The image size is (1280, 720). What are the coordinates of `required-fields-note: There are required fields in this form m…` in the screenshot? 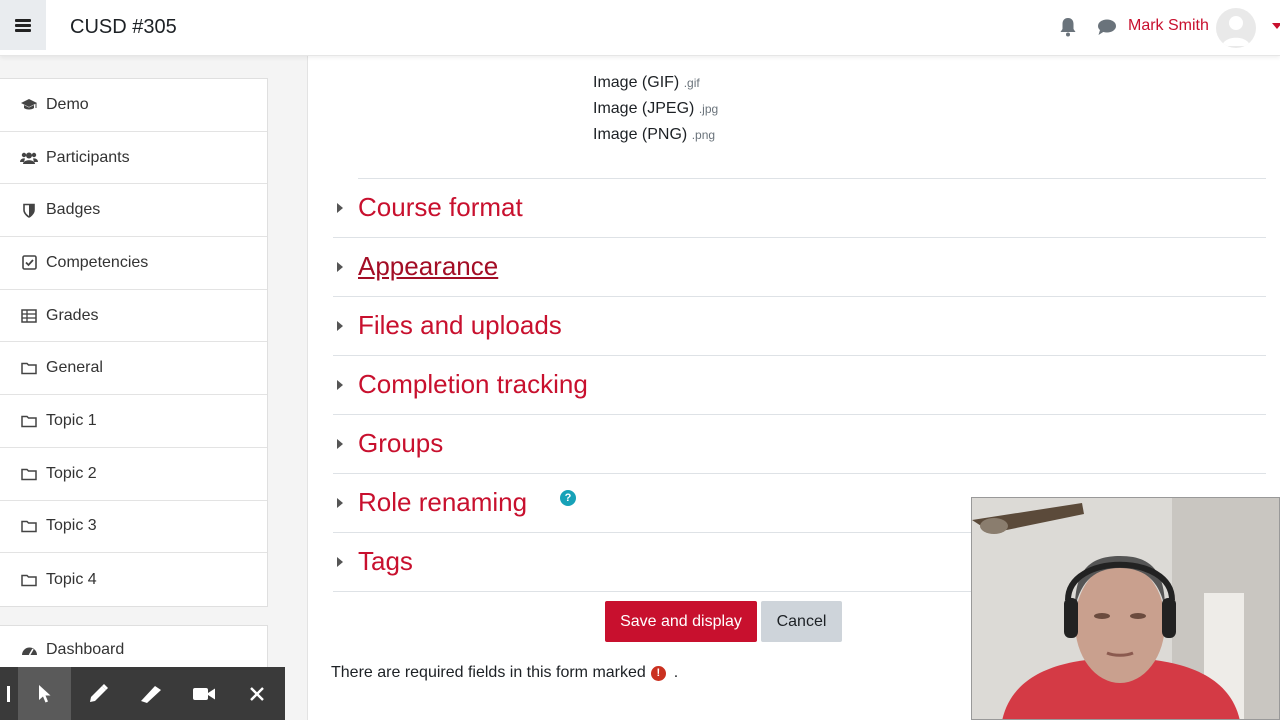 It's located at (504, 673).